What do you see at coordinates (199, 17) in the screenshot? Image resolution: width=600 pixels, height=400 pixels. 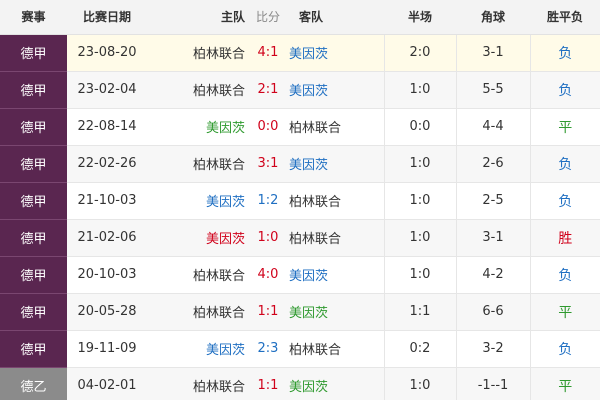 I see `header-home: 主队` at bounding box center [199, 17].